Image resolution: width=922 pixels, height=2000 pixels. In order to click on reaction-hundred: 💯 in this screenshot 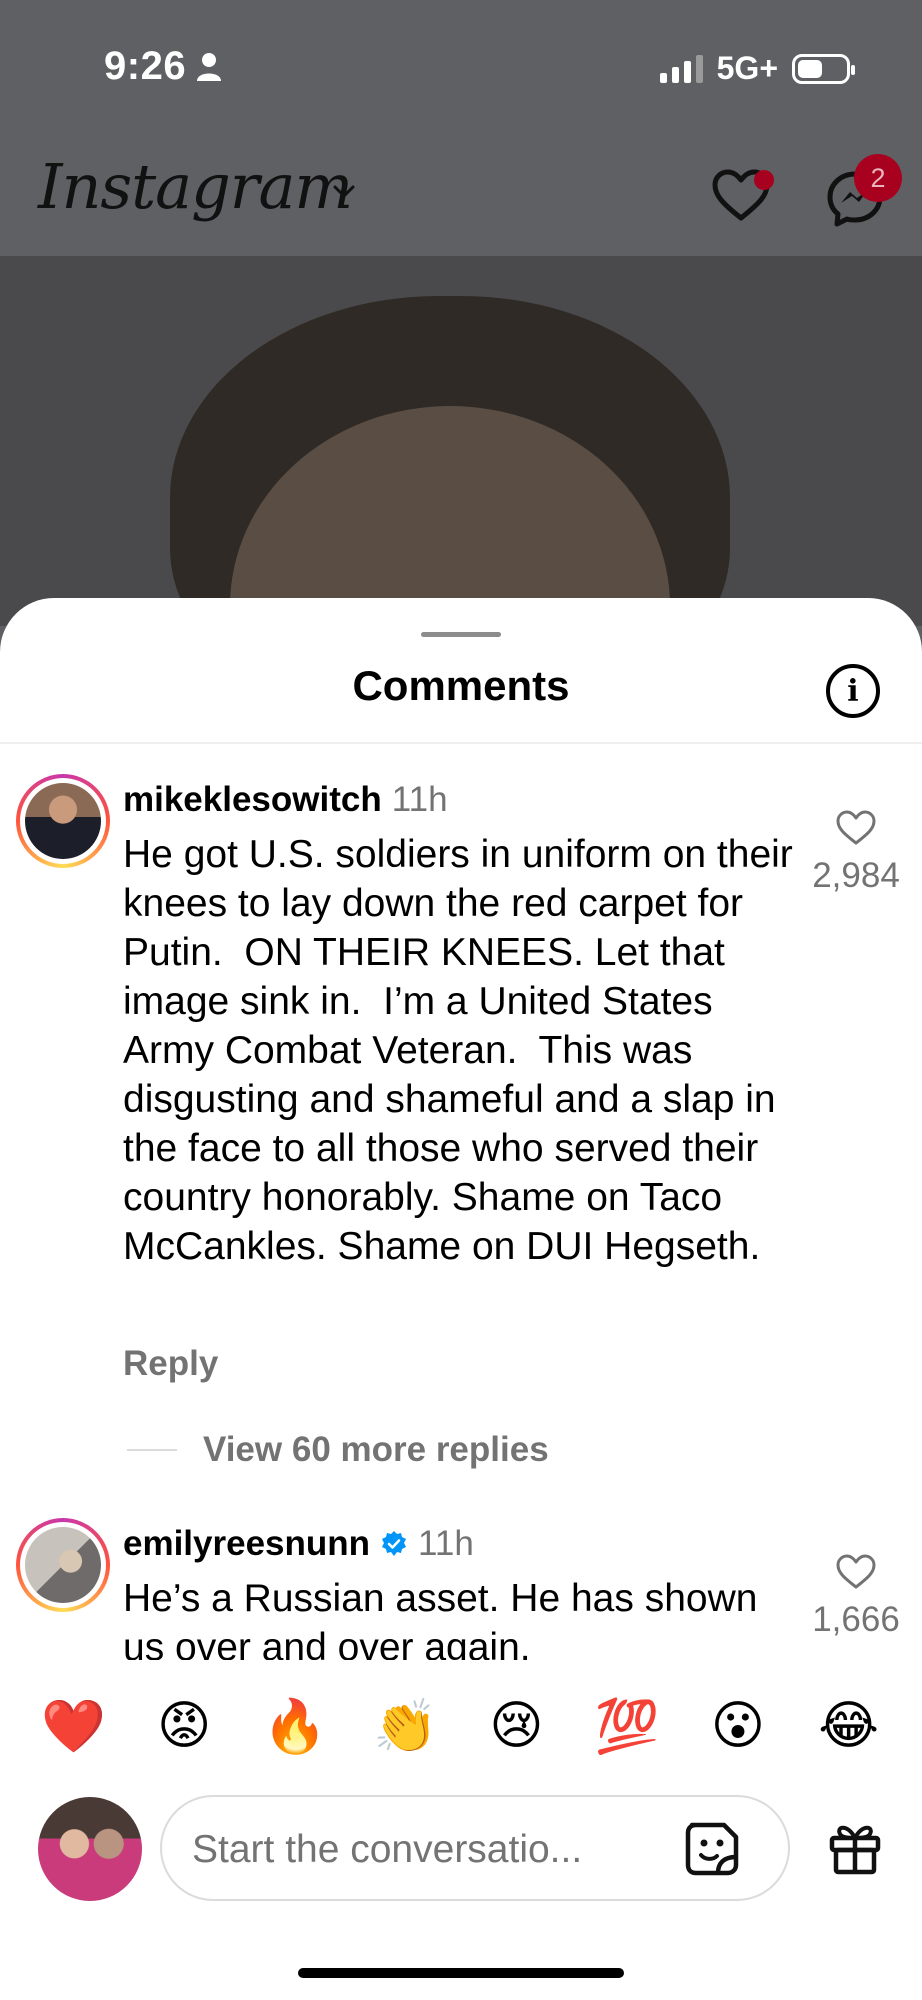, I will do `click(627, 1726)`.